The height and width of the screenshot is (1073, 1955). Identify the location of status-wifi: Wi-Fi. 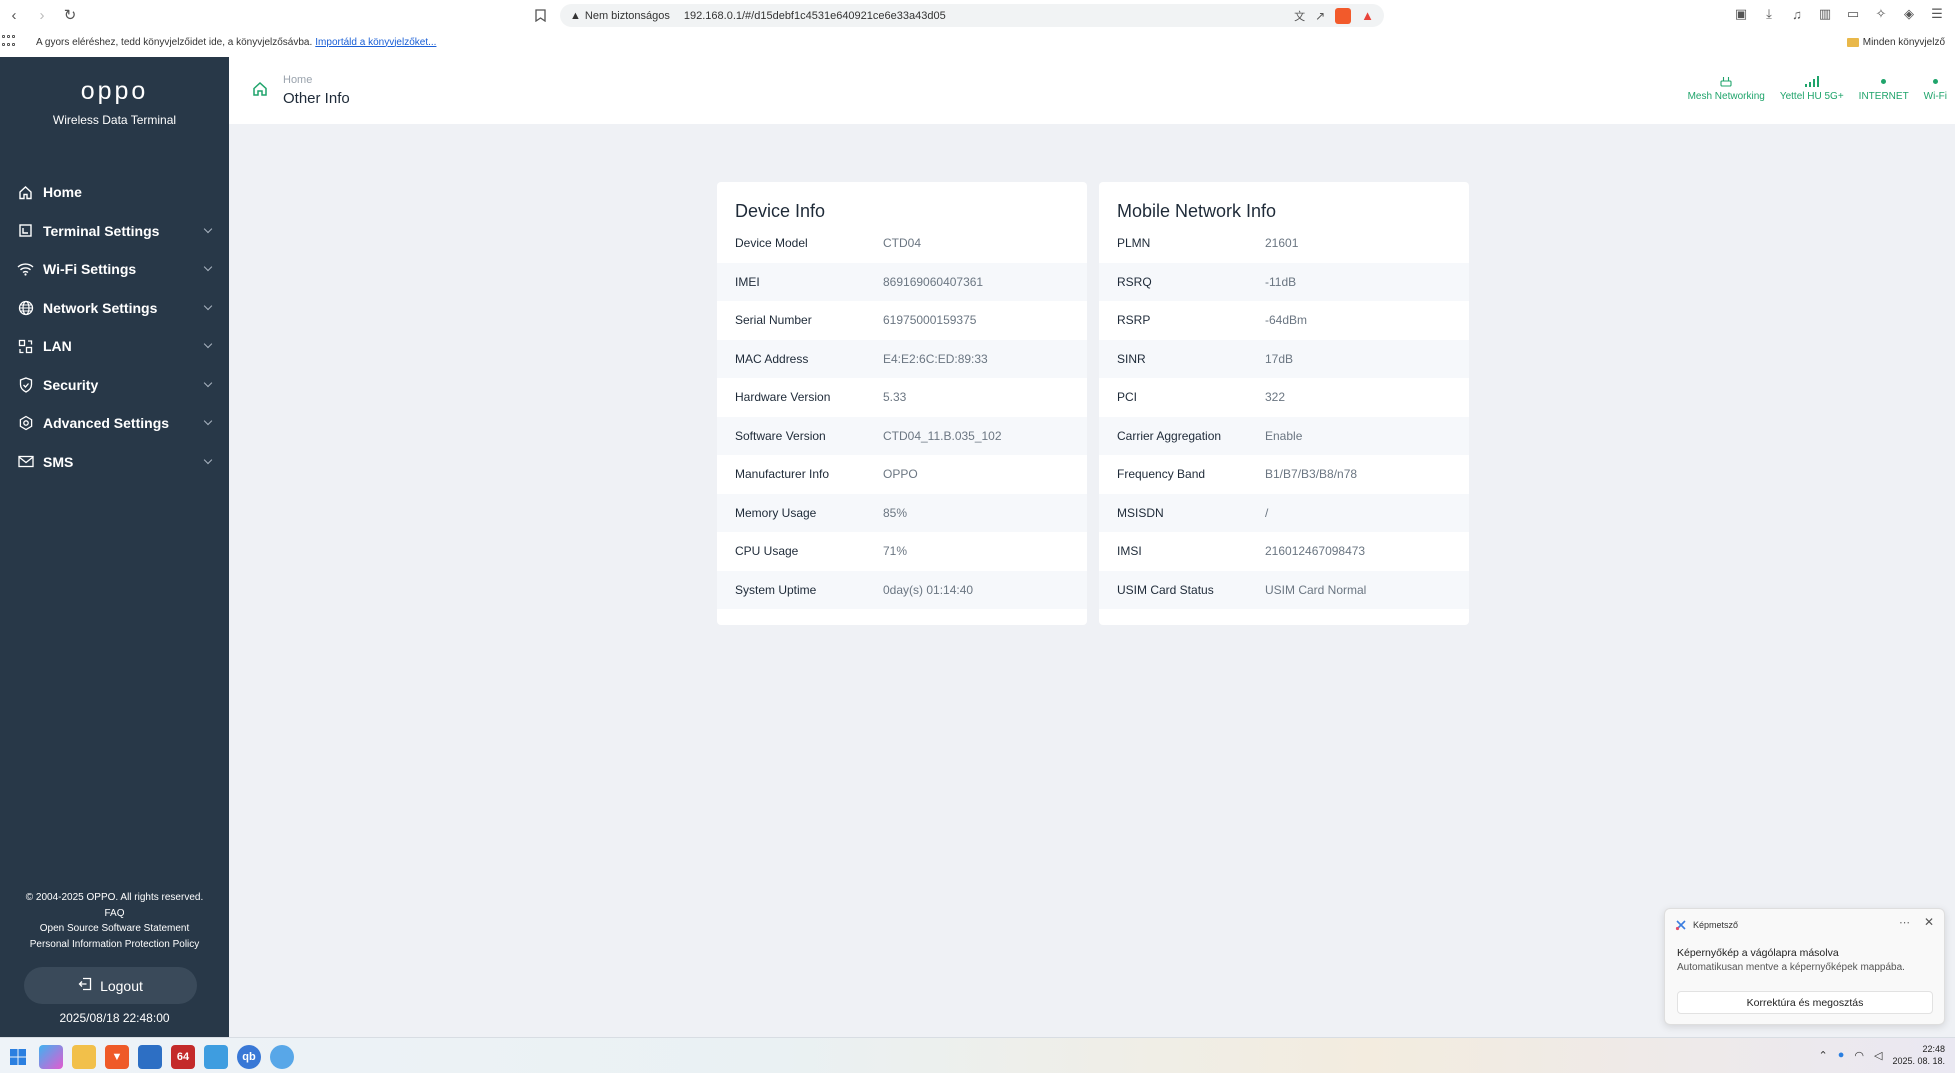
(1935, 87).